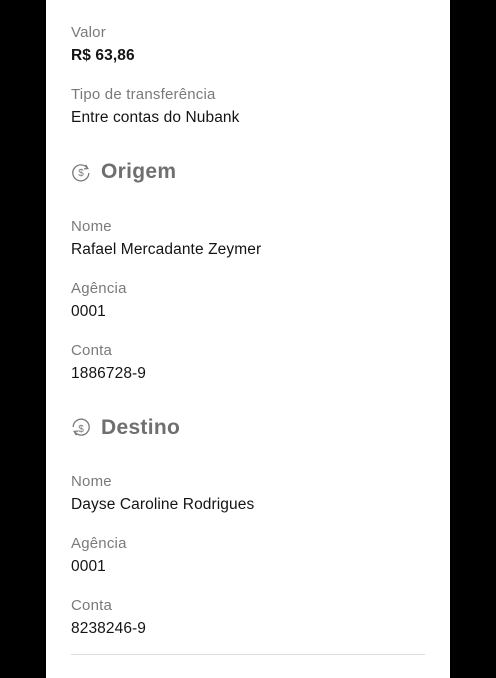  What do you see at coordinates (141, 427) in the screenshot?
I see `destino-title: Destino` at bounding box center [141, 427].